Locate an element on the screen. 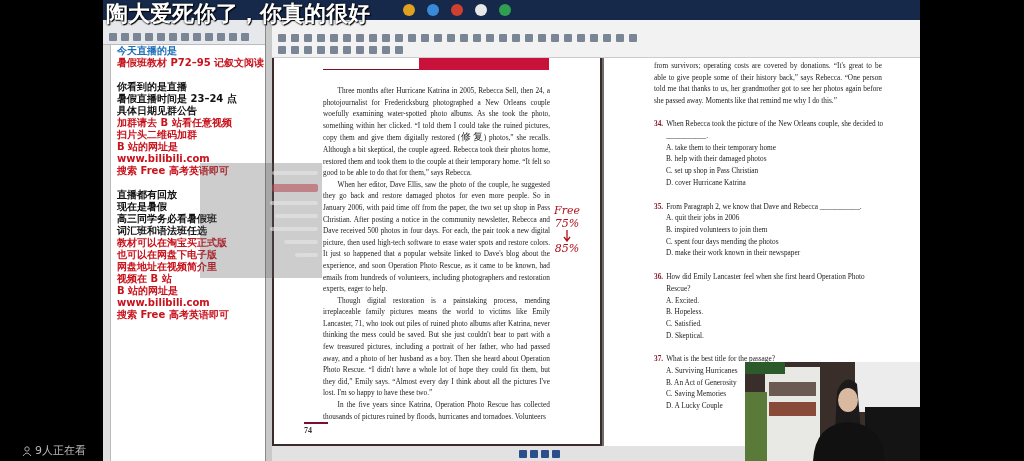 Image resolution: width=1024 pixels, height=461 pixels. note-line: 暑假直播时间是 23–24 点 is located at coordinates (177, 99).